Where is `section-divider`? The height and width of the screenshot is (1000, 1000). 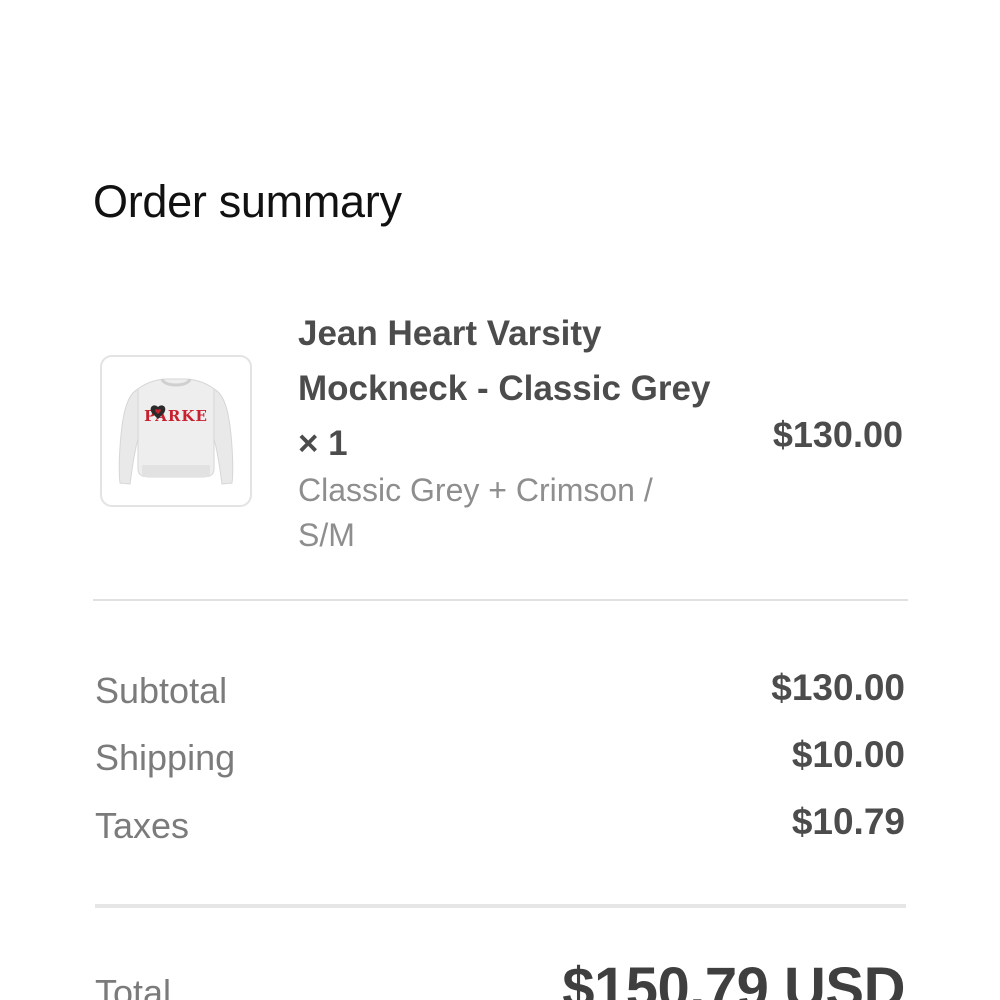
section-divider is located at coordinates (500, 600).